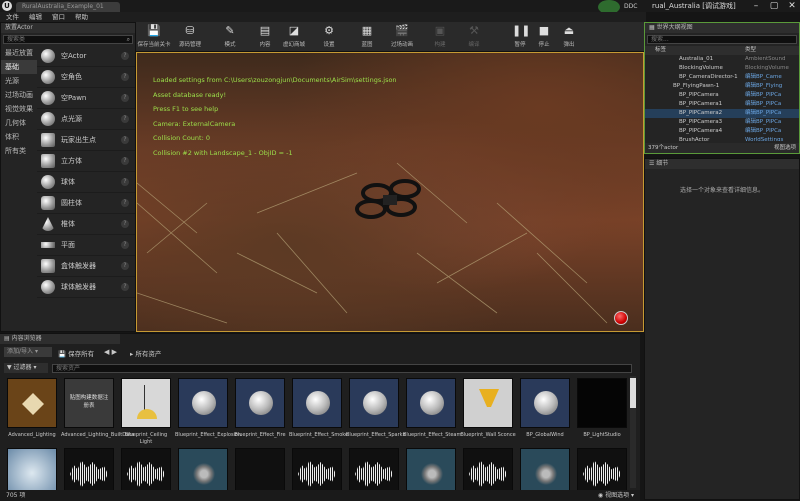  What do you see at coordinates (110, 352) in the screenshot?
I see `history-nav: ◀ ▶` at bounding box center [110, 352].